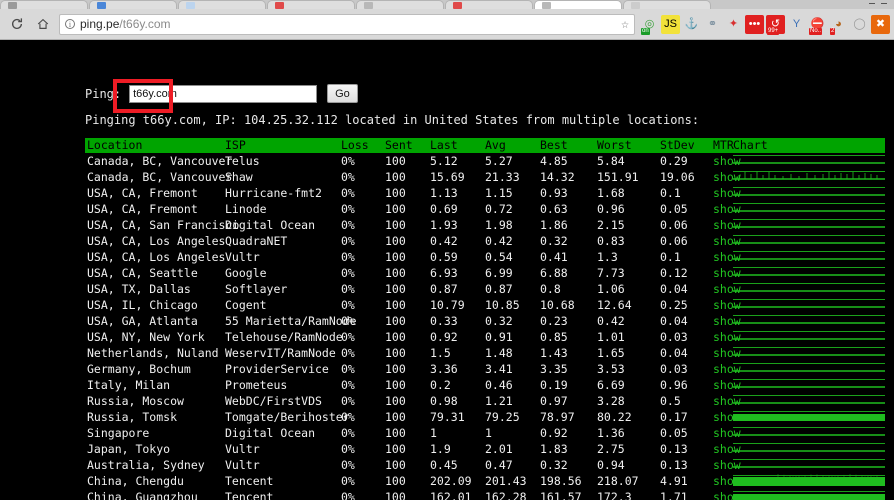  What do you see at coordinates (554, 193) in the screenshot?
I see `cell-best: 0.93` at bounding box center [554, 193].